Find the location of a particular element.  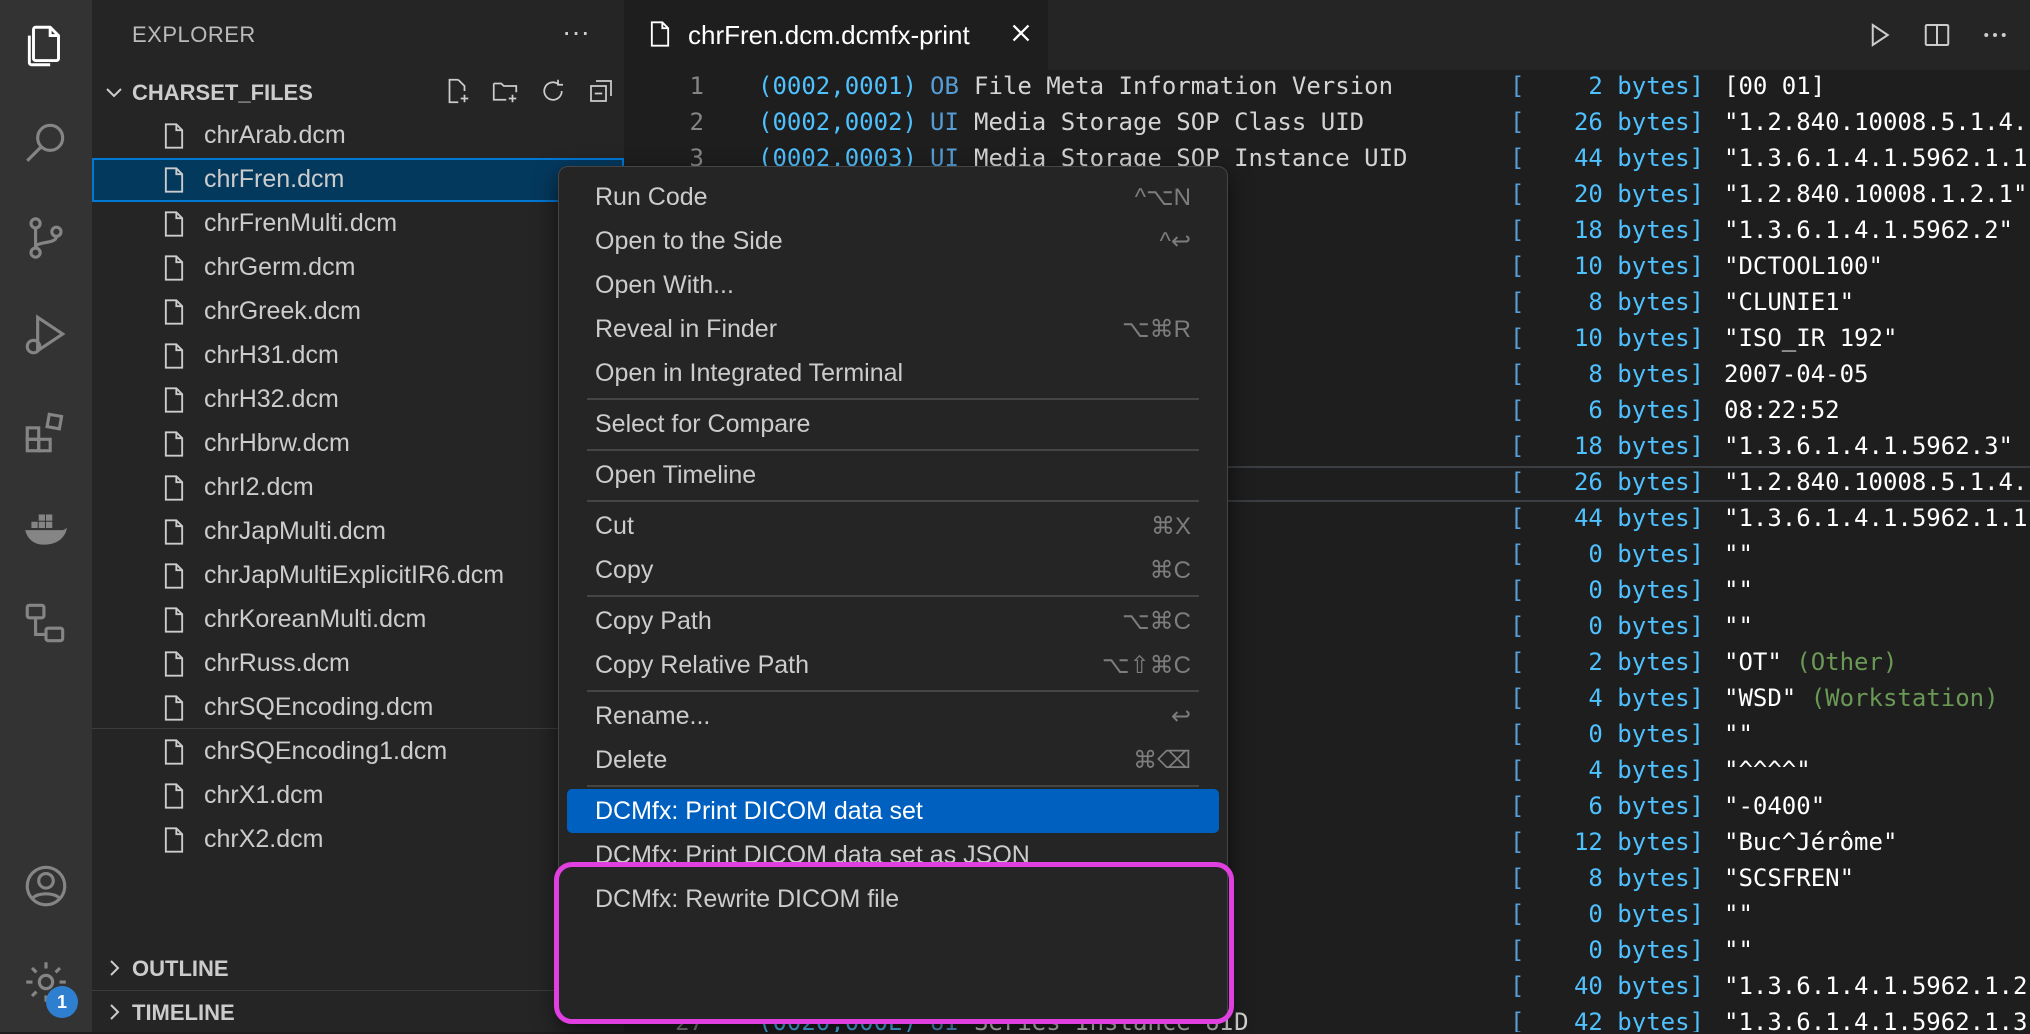

dicom-size: 18 bytes] is located at coordinates (1638, 230).